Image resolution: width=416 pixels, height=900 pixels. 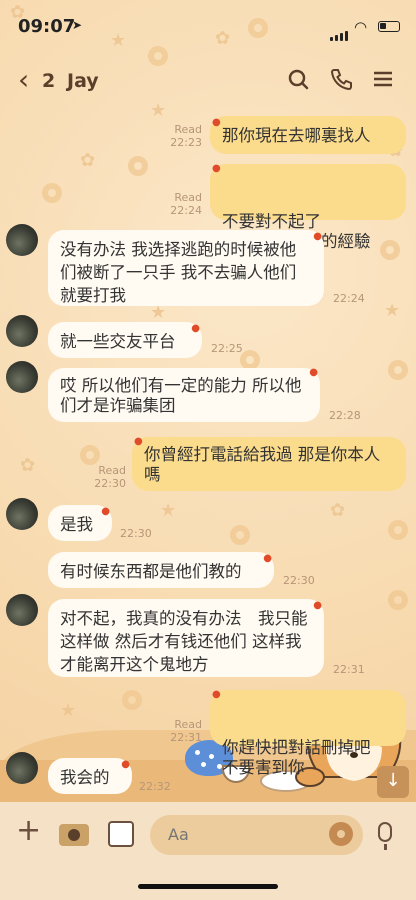 What do you see at coordinates (77, 25) in the screenshot?
I see `location-arrow-icon: ➤` at bounding box center [77, 25].